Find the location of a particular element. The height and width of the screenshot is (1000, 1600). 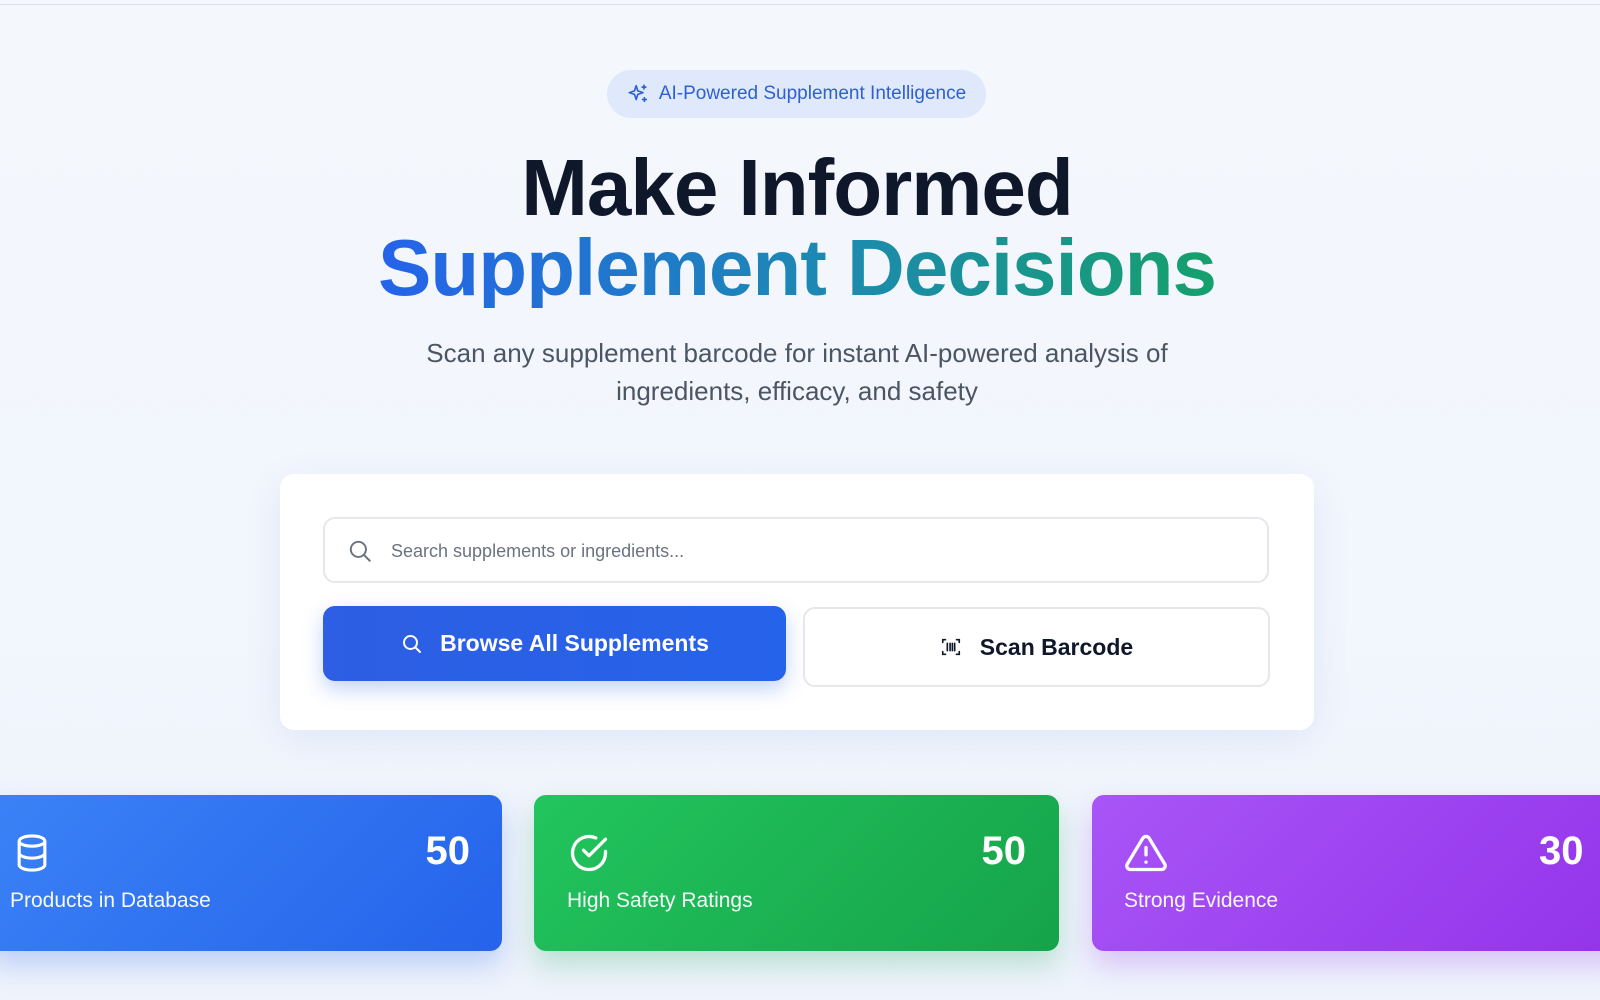

browse-all-label: Browse All Supplements is located at coordinates (574, 643).